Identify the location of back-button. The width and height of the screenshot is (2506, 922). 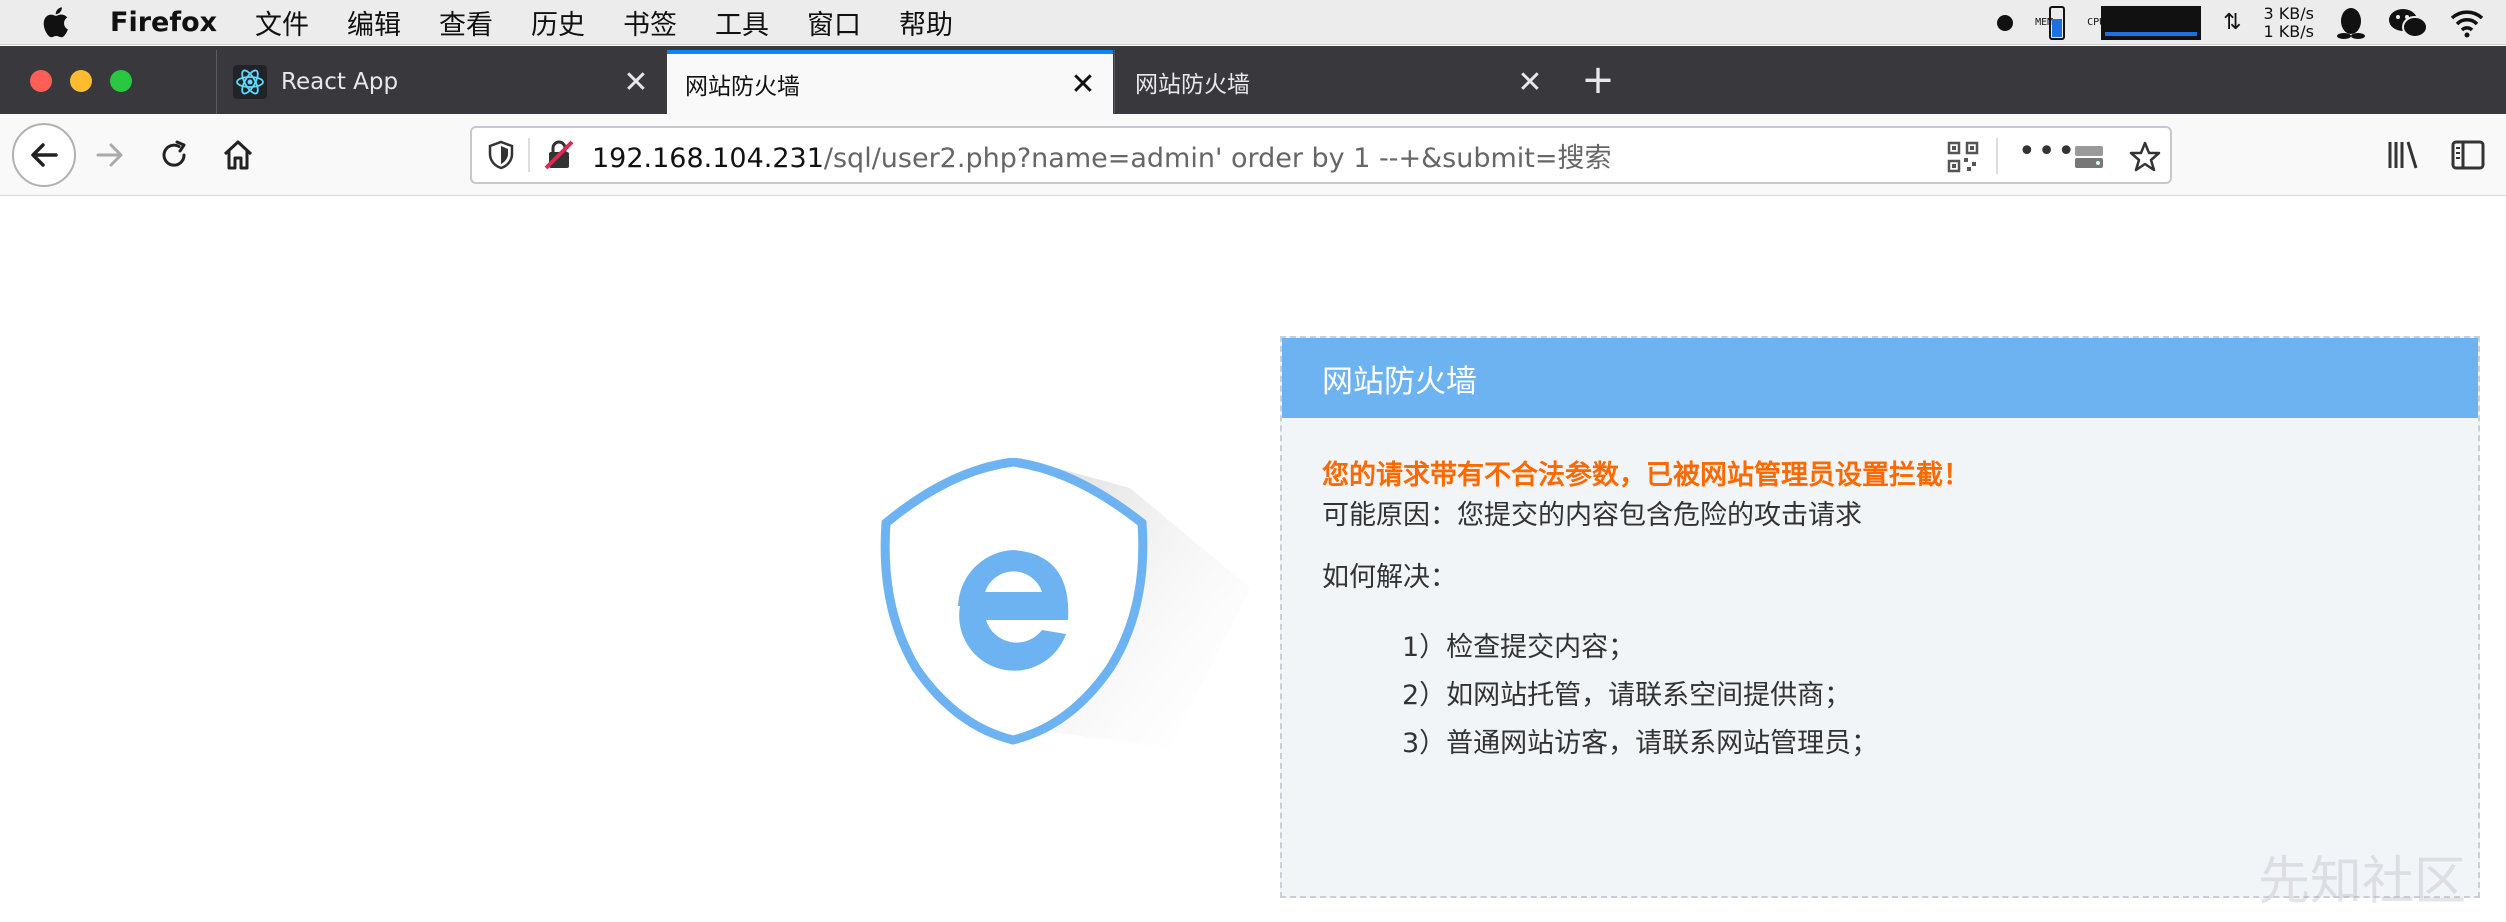
(44, 155).